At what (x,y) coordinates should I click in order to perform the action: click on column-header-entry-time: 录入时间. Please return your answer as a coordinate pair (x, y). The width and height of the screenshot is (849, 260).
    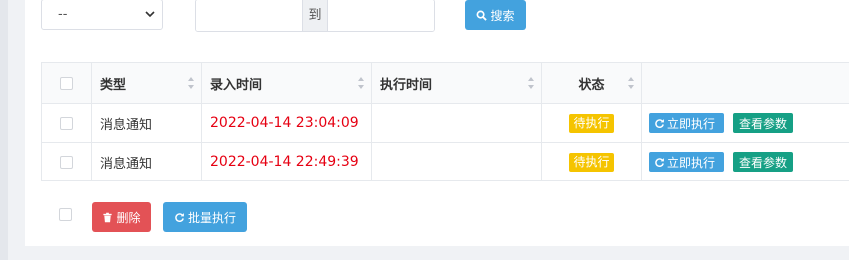
    Looking at the image, I should click on (287, 83).